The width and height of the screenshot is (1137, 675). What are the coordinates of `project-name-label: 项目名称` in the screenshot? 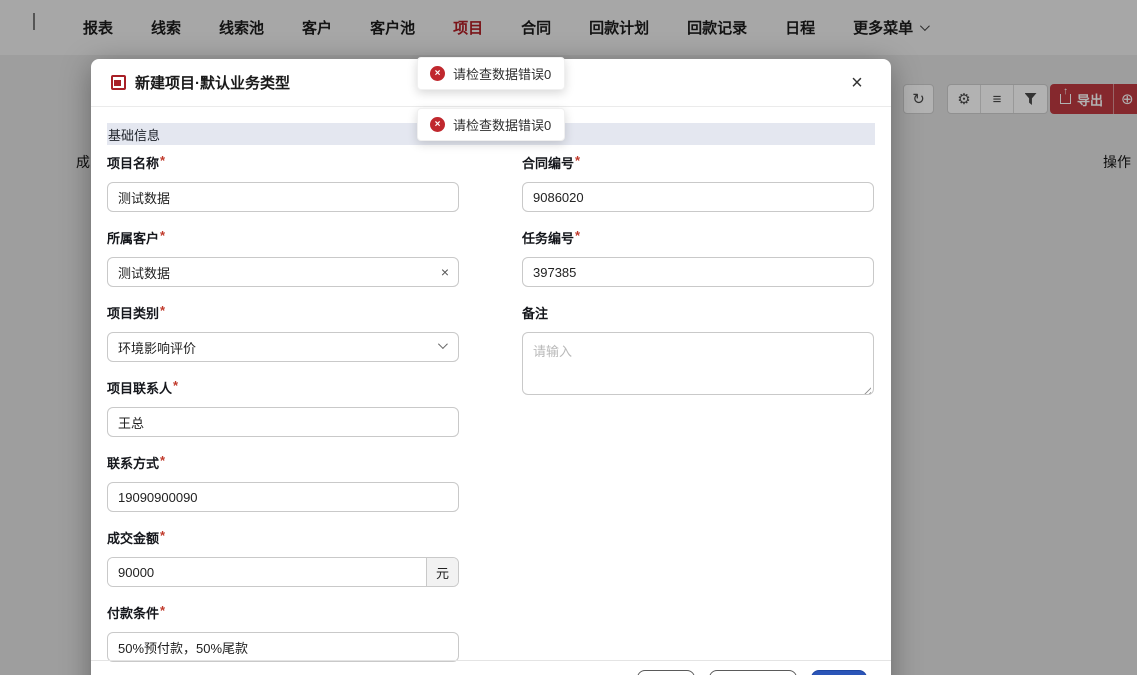 It's located at (133, 163).